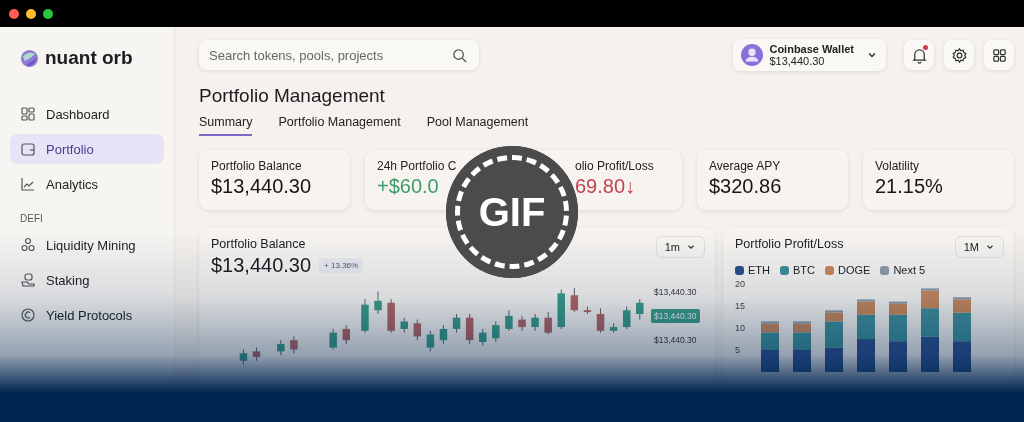 Image resolution: width=1024 pixels, height=422 pixels. What do you see at coordinates (31, 13) in the screenshot?
I see `minimize-dot` at bounding box center [31, 13].